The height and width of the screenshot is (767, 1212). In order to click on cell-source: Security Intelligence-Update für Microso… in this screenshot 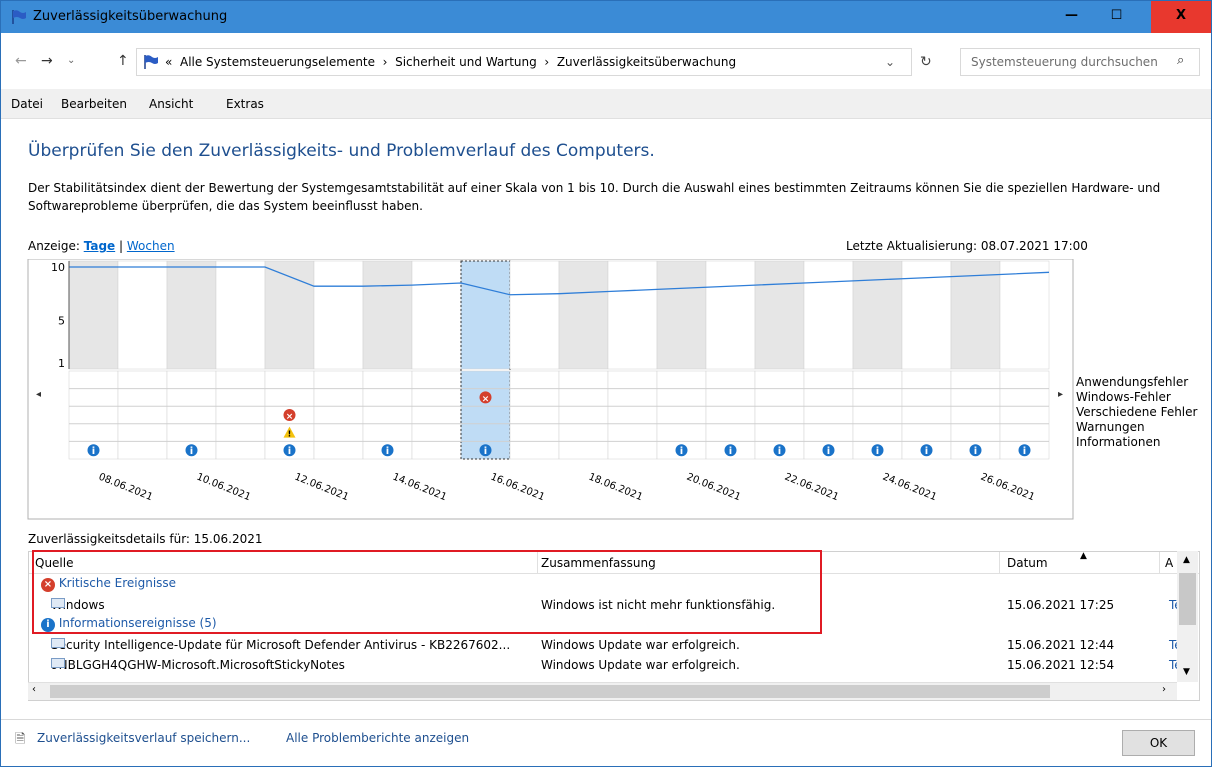, I will do `click(280, 645)`.